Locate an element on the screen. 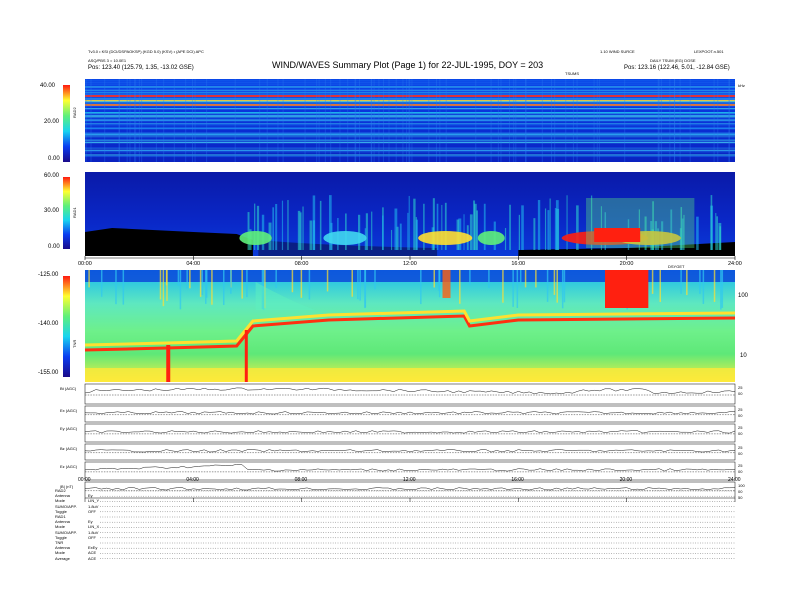 The height and width of the screenshot is (612, 792). line-plot-right-tick: 25 is located at coordinates (740, 409).